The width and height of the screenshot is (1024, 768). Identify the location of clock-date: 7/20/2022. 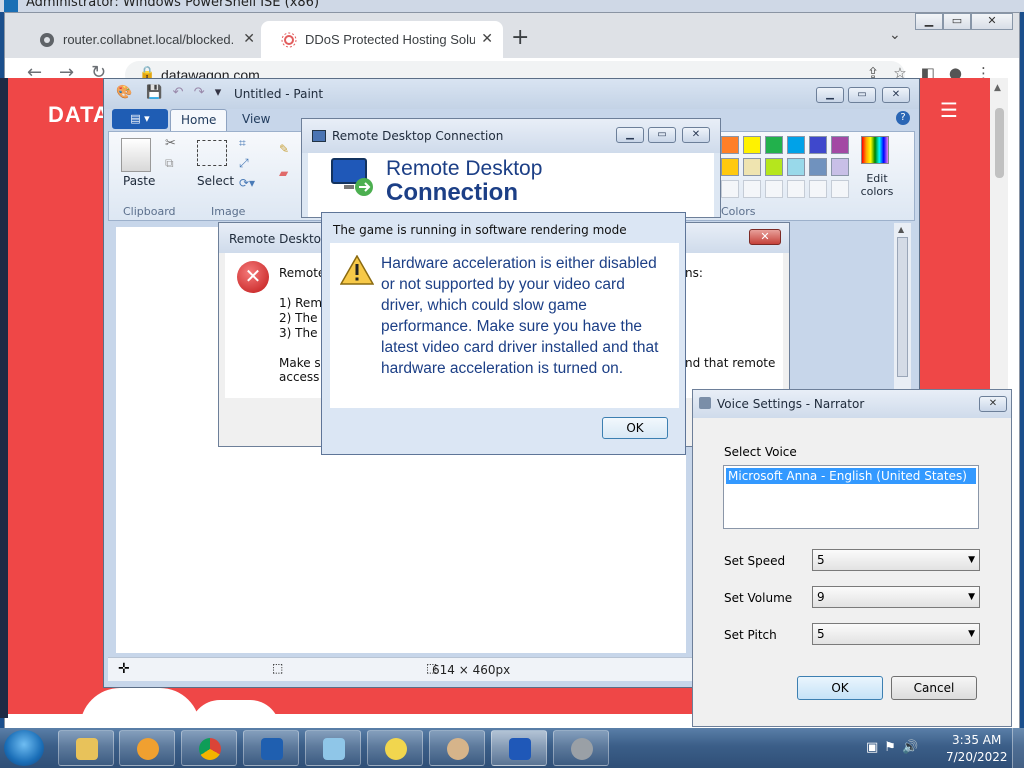
(977, 757).